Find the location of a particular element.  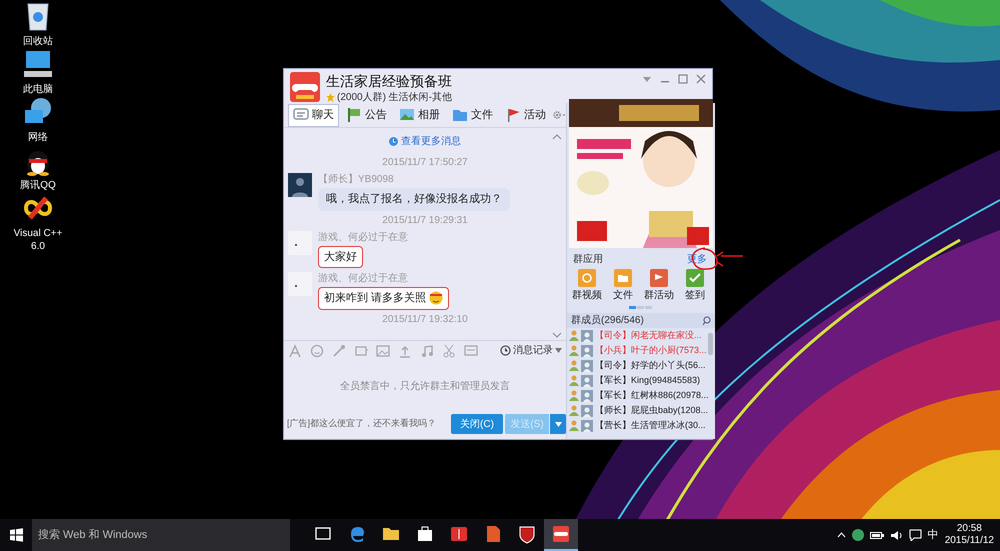

timestamp: 2015/11/7 19:32:10 is located at coordinates (425, 320).